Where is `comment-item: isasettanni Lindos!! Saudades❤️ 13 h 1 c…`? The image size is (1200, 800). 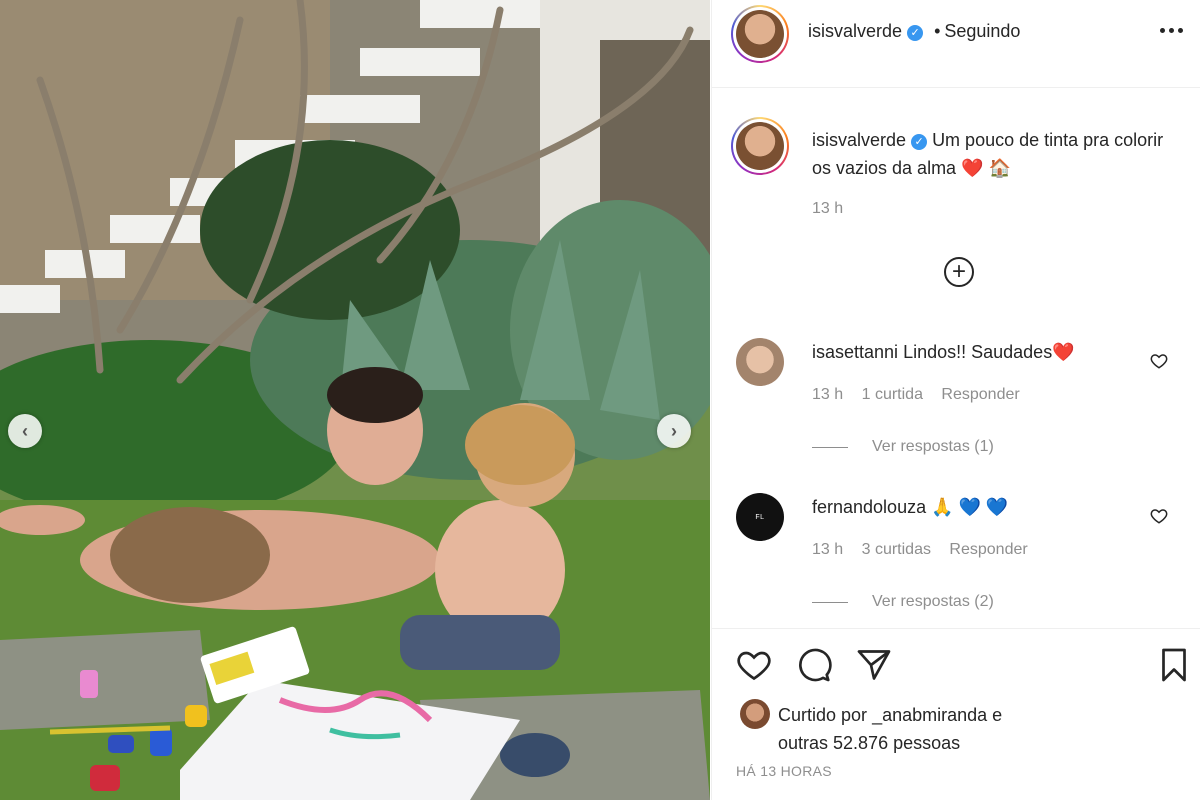
comment-item: isasettanni Lindos!! Saudades❤️ 13 h 1 c… is located at coordinates (956, 400).